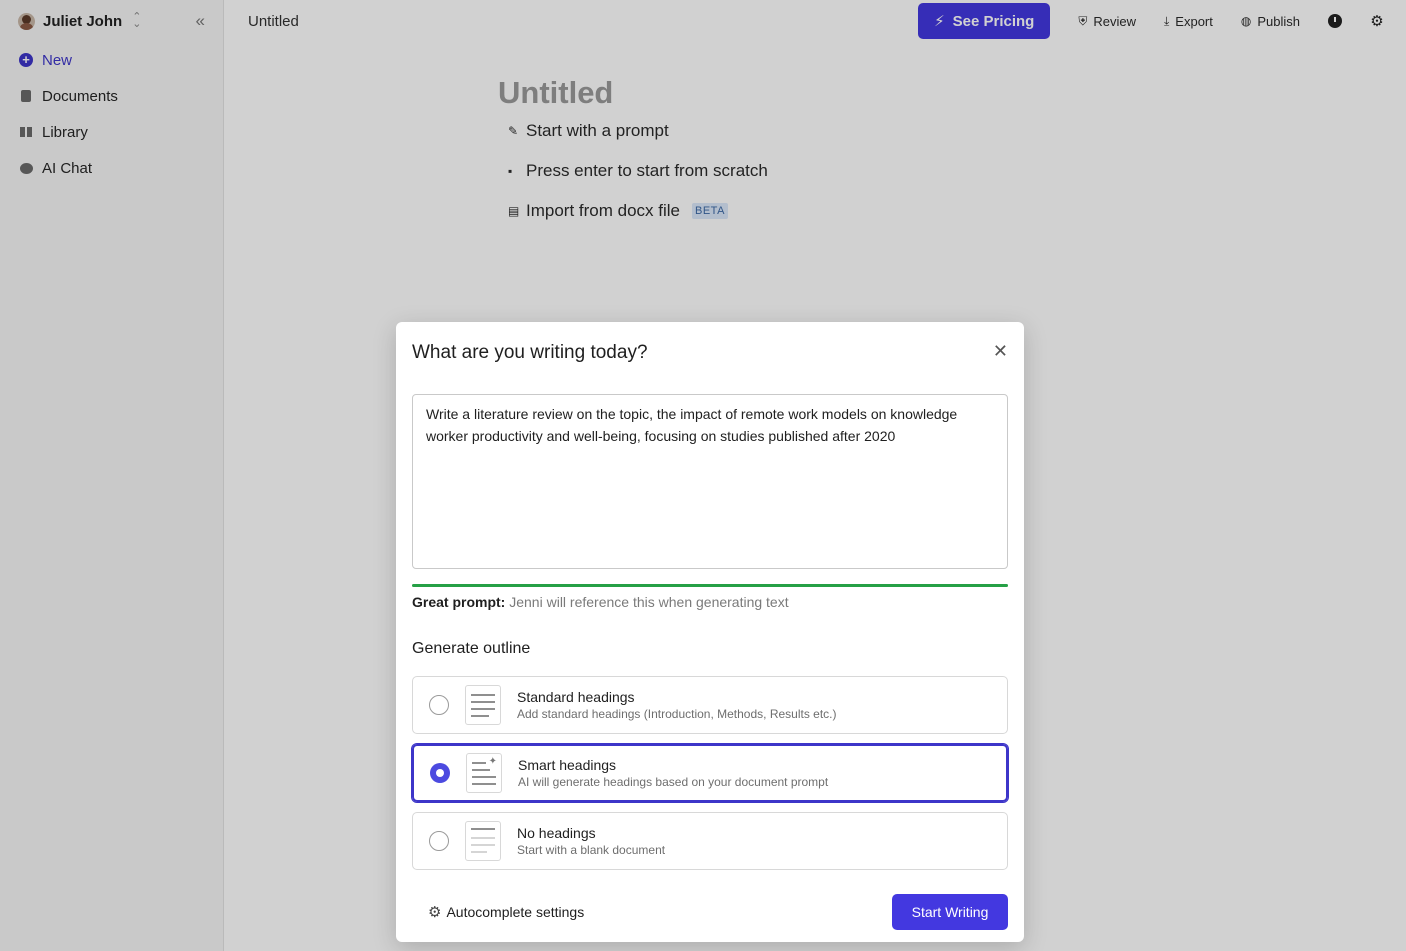 This screenshot has width=1406, height=951. What do you see at coordinates (439, 705) in the screenshot?
I see `radio-standard` at bounding box center [439, 705].